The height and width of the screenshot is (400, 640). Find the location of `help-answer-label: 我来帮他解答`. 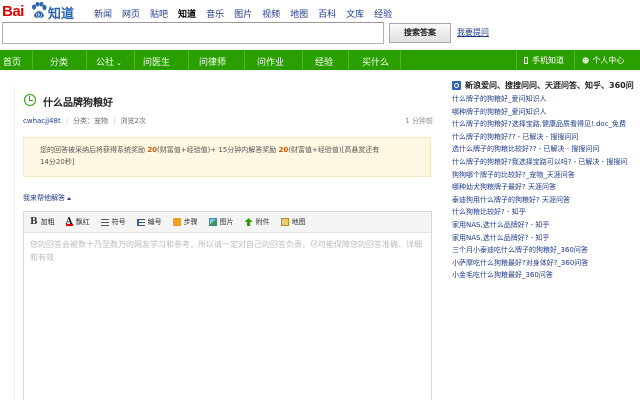

help-answer-label: 我来帮他解答 is located at coordinates (44, 198).